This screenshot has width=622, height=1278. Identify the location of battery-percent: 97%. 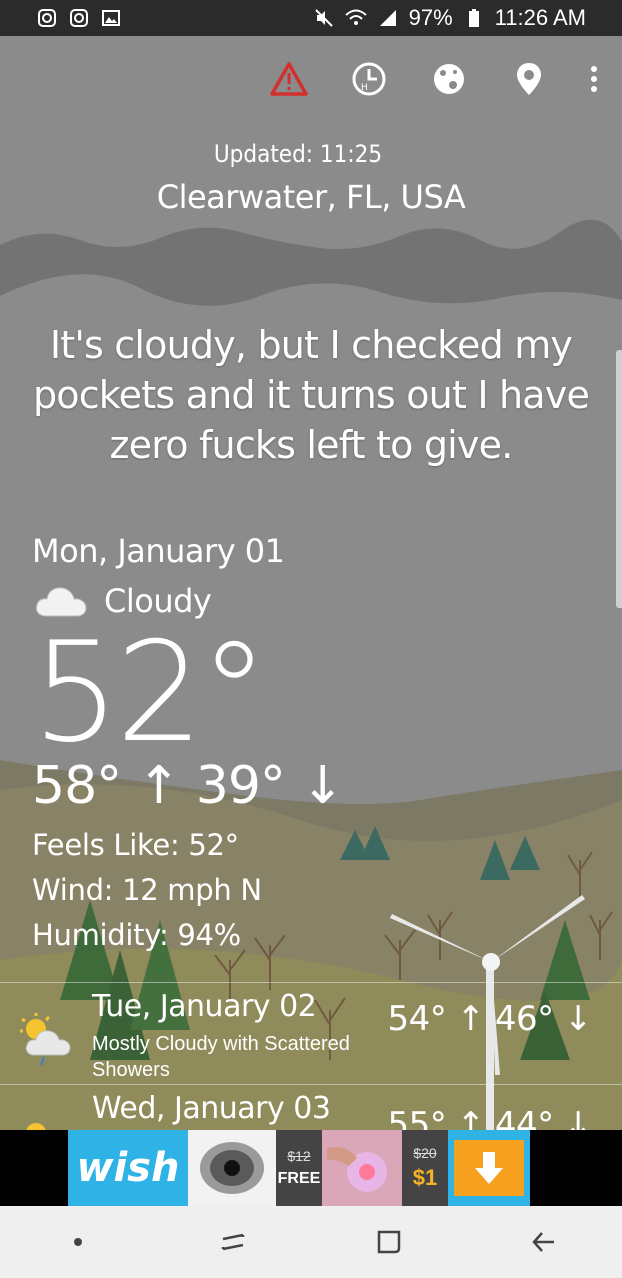
(430, 17).